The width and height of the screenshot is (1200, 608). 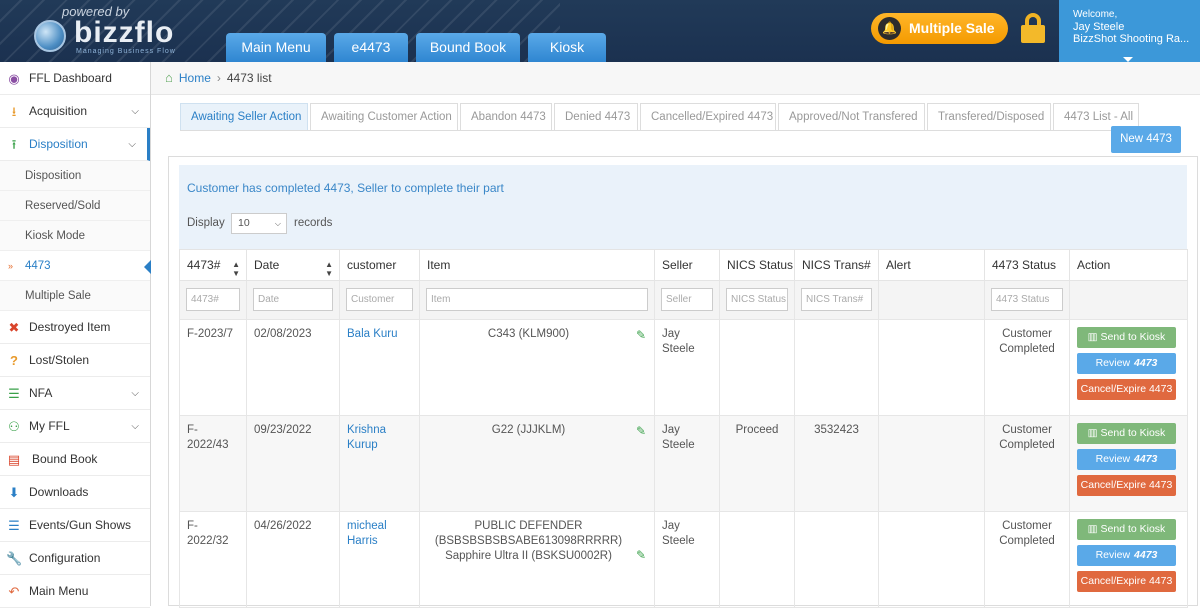 I want to click on nav-tab-kiosk: Kiosk, so click(x=567, y=47).